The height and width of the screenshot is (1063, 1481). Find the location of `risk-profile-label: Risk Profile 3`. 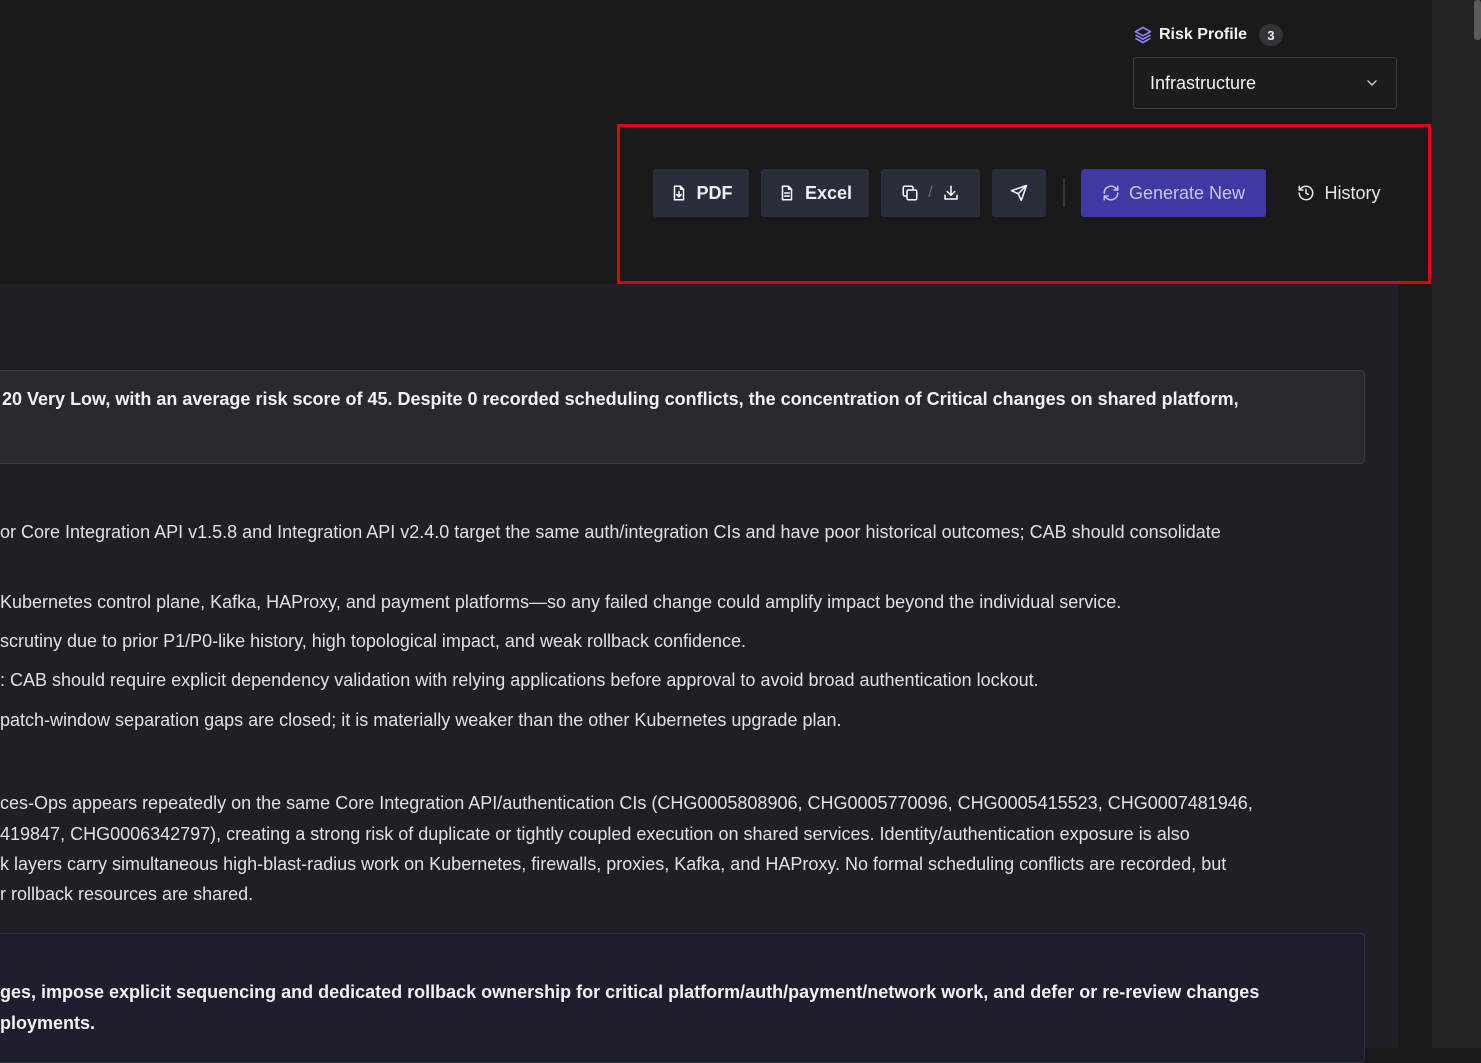

risk-profile-label: Risk Profile 3 is located at coordinates (1208, 35).